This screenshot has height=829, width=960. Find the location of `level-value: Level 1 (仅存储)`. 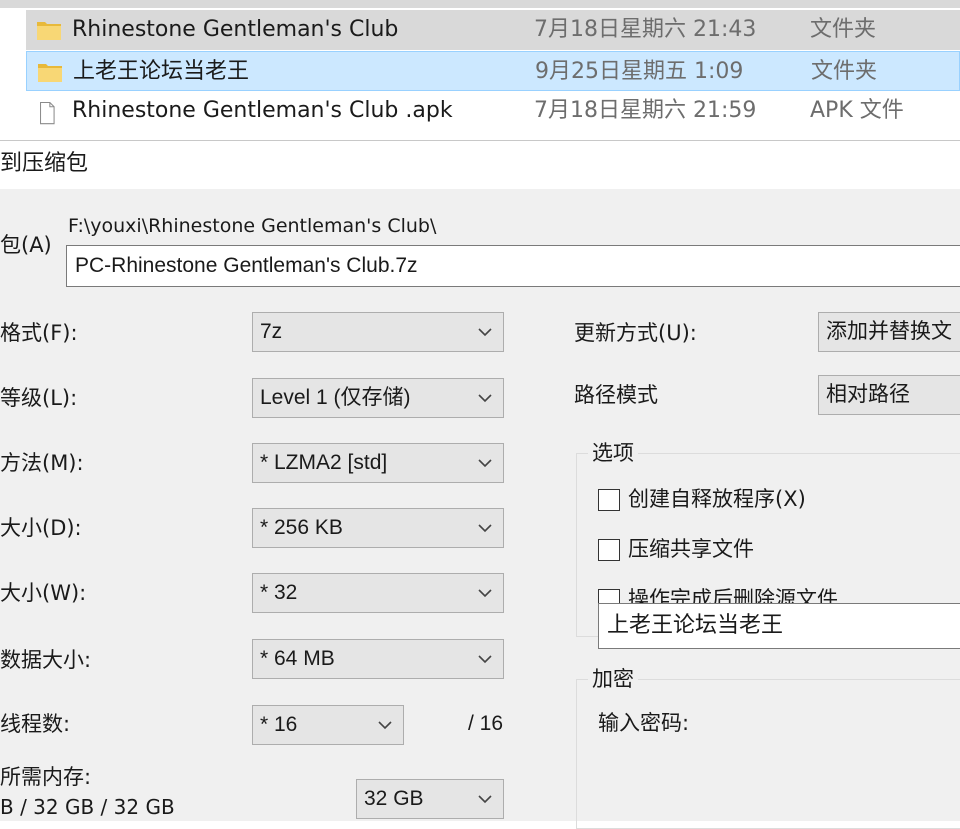

level-value: Level 1 (仅存储) is located at coordinates (335, 397).